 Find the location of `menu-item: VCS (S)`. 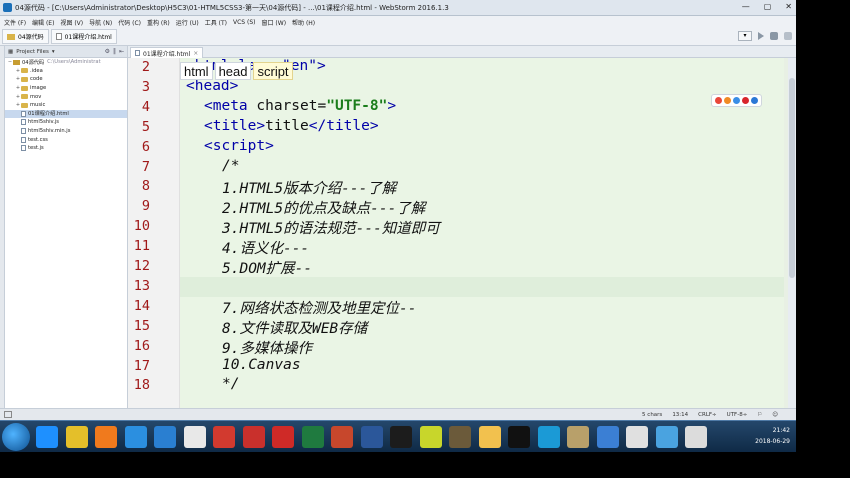

menu-item: VCS (S) is located at coordinates (244, 22).